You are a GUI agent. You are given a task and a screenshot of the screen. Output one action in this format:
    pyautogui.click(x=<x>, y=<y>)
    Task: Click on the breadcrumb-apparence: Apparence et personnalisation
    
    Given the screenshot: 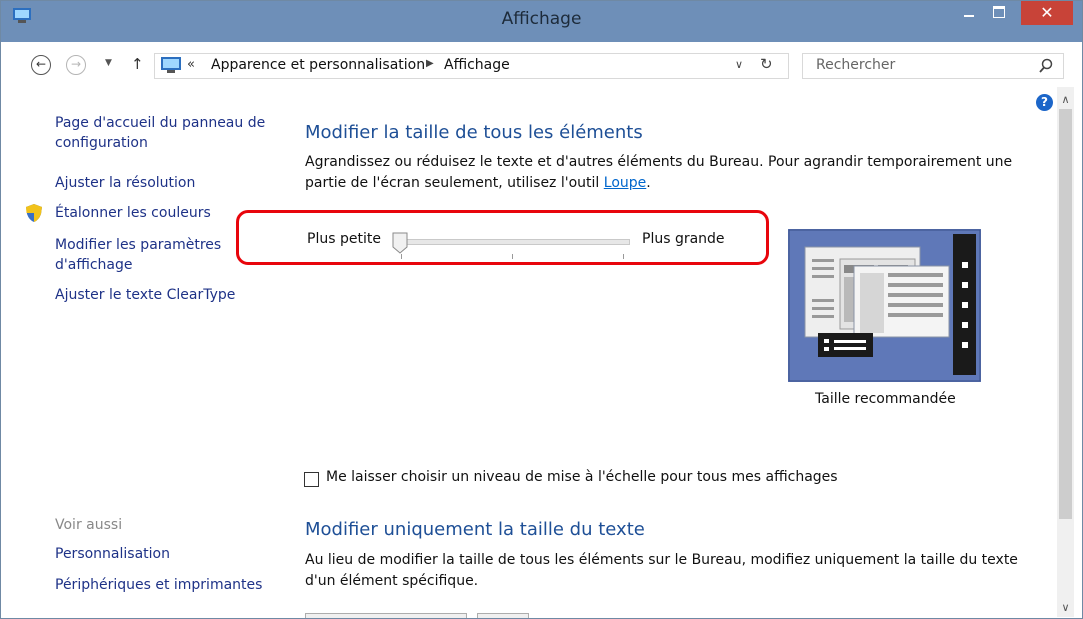 What is the action you would take?
    pyautogui.click(x=318, y=65)
    